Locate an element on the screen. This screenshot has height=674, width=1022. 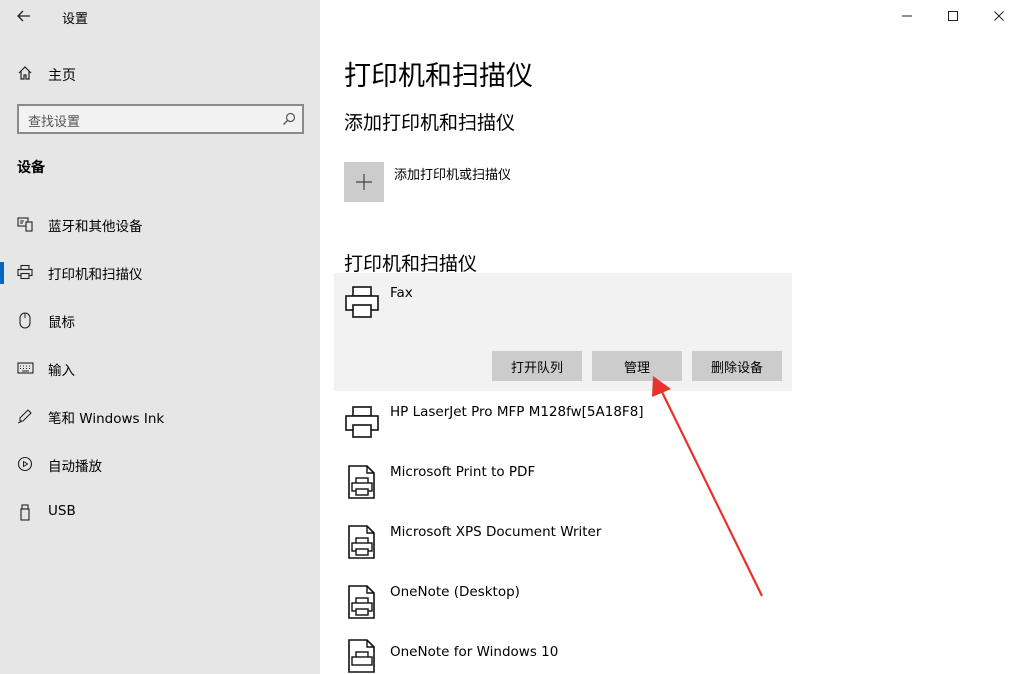
maximize-button is located at coordinates (953, 16).